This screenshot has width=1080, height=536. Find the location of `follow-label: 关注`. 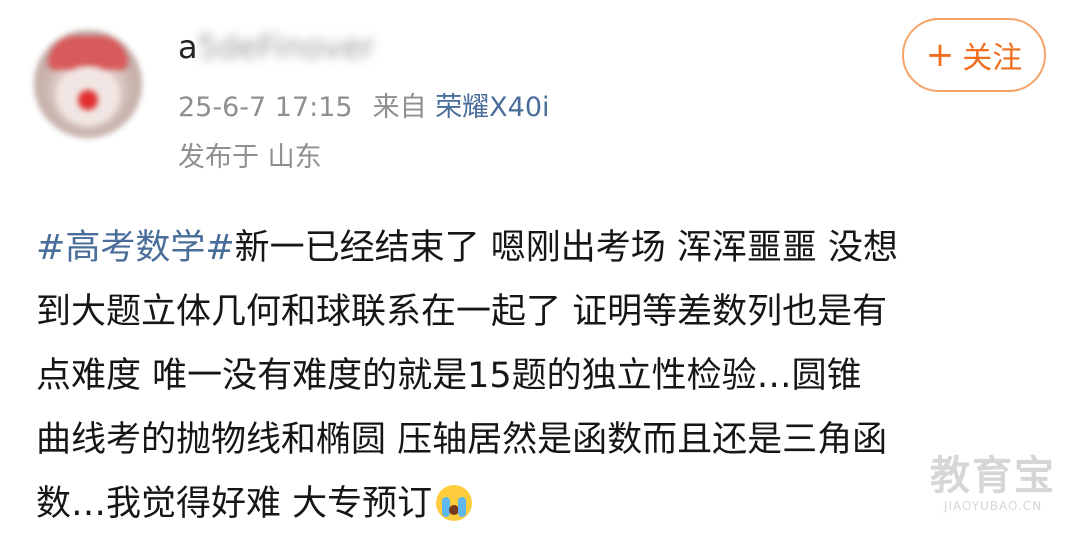

follow-label: 关注 is located at coordinates (992, 58).